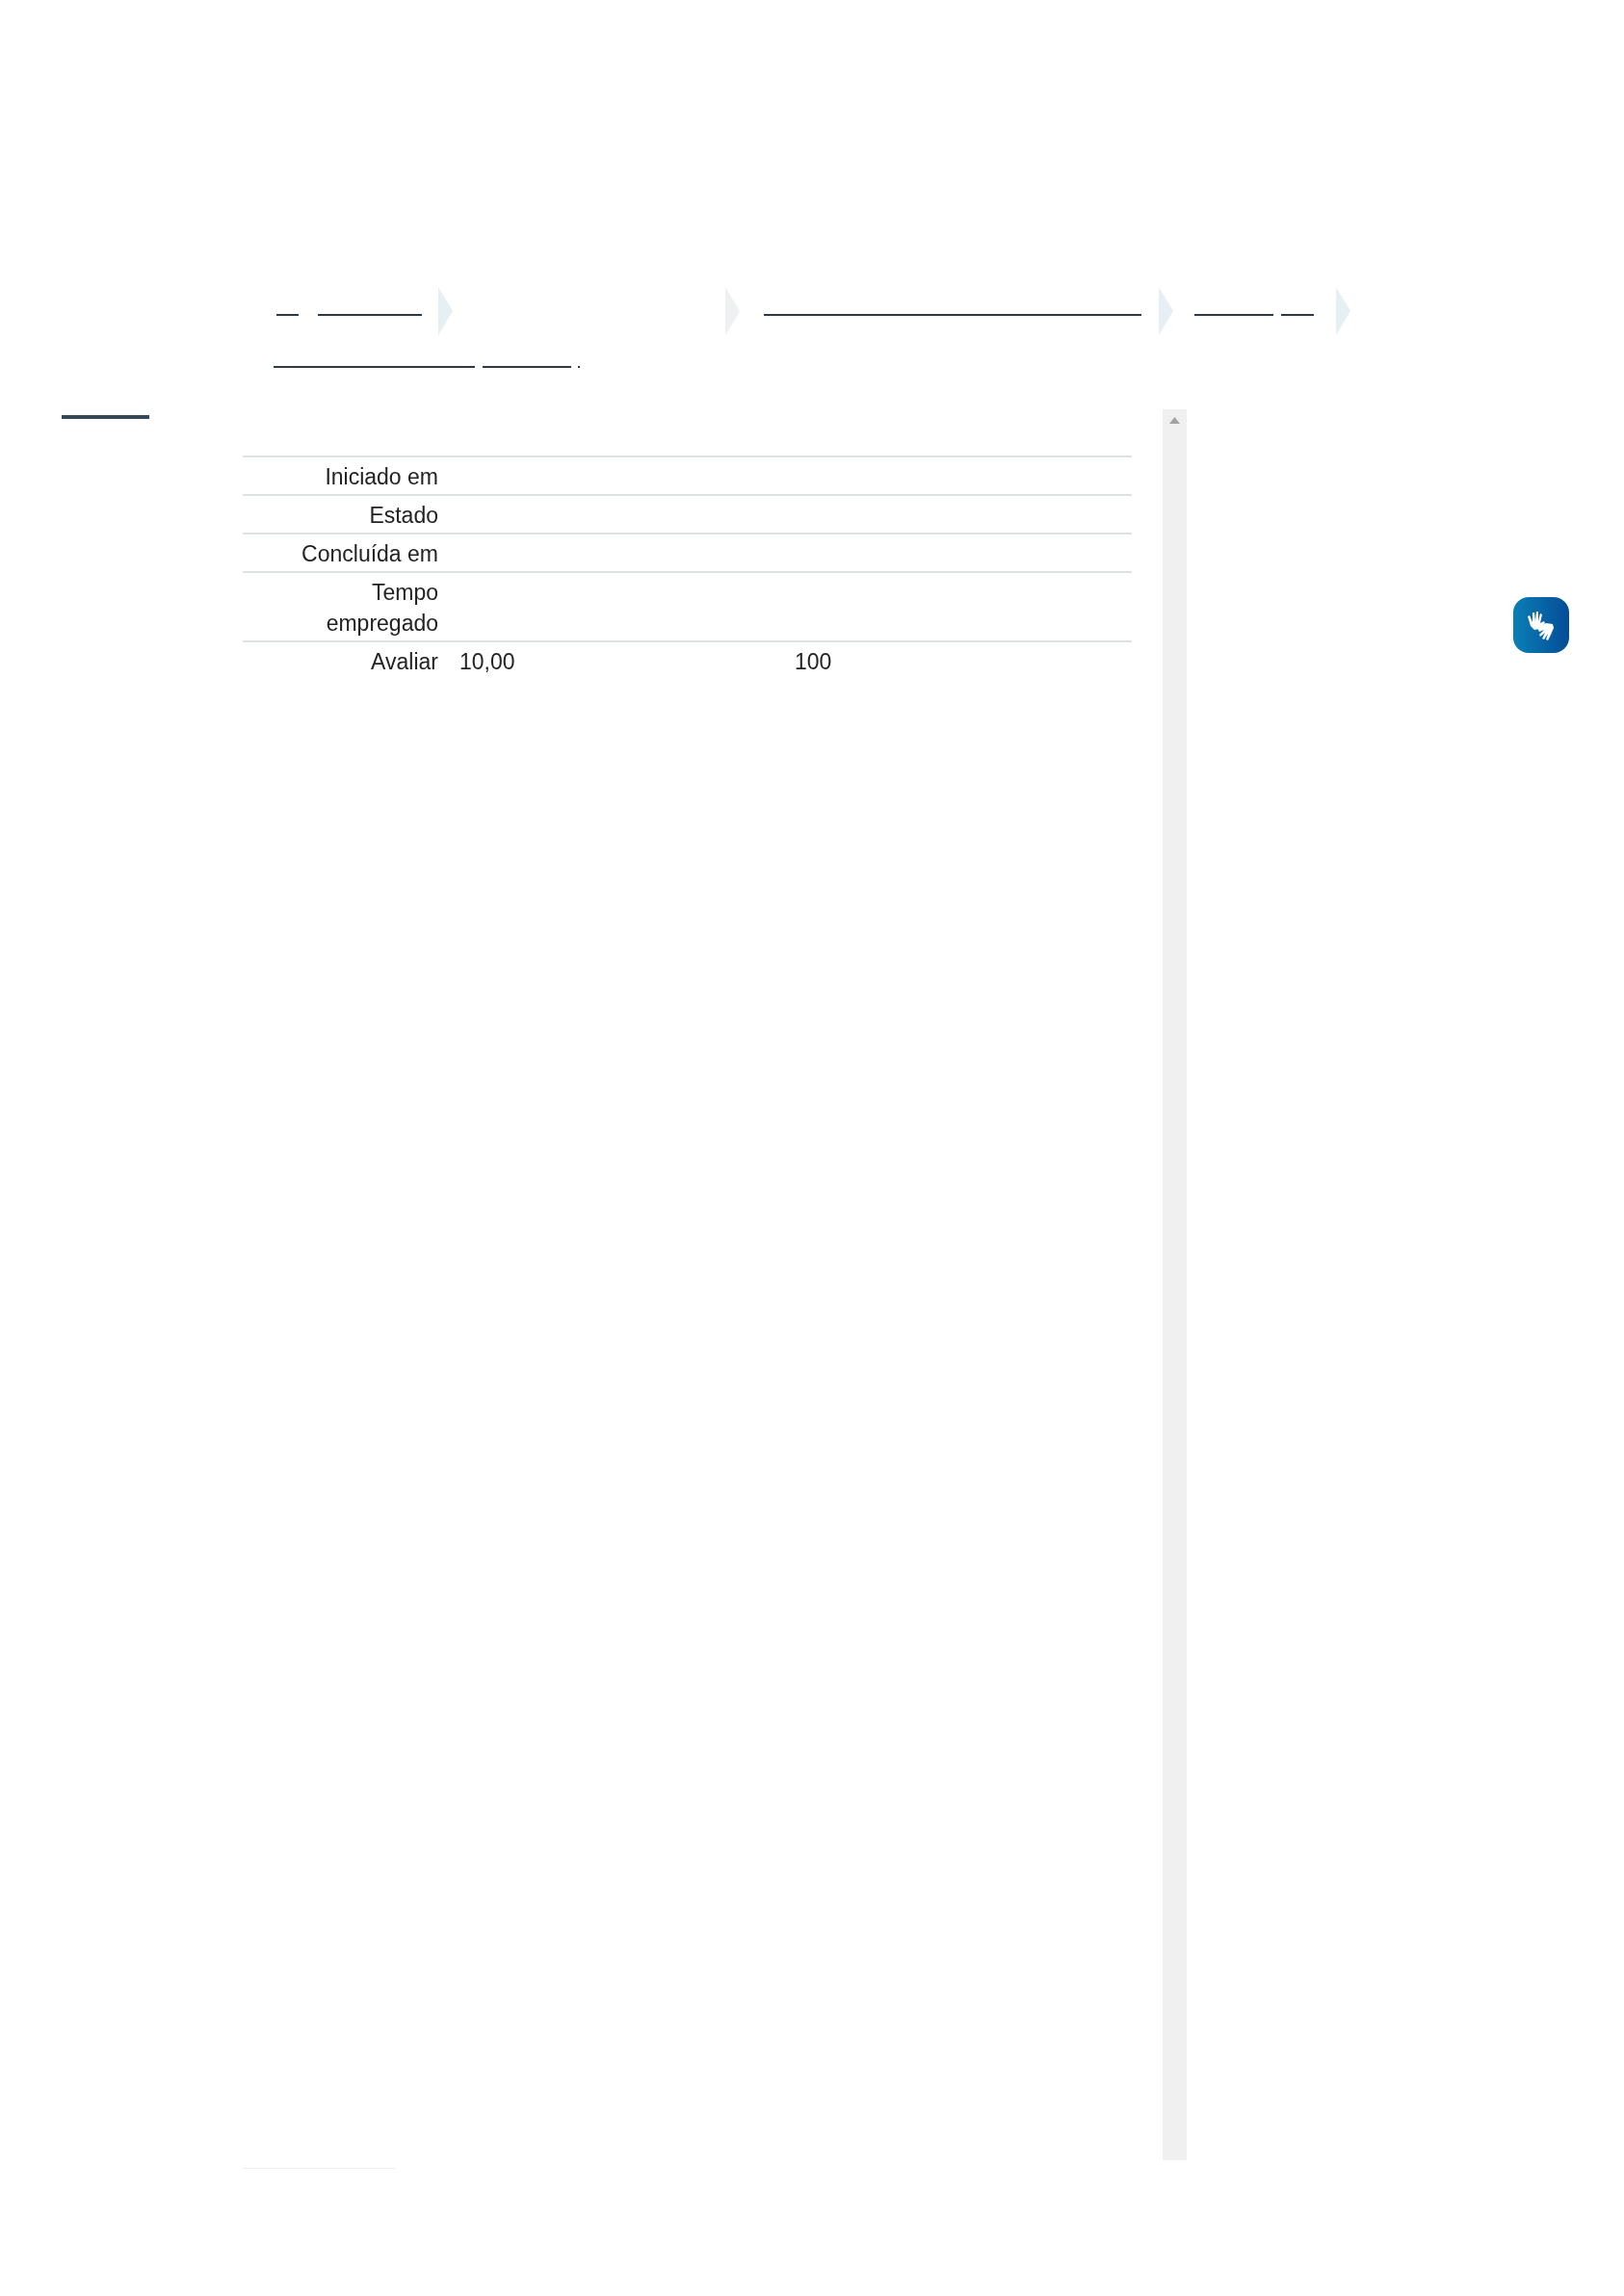 The image size is (1624, 2296). I want to click on scroll-up-icon, so click(1174, 420).